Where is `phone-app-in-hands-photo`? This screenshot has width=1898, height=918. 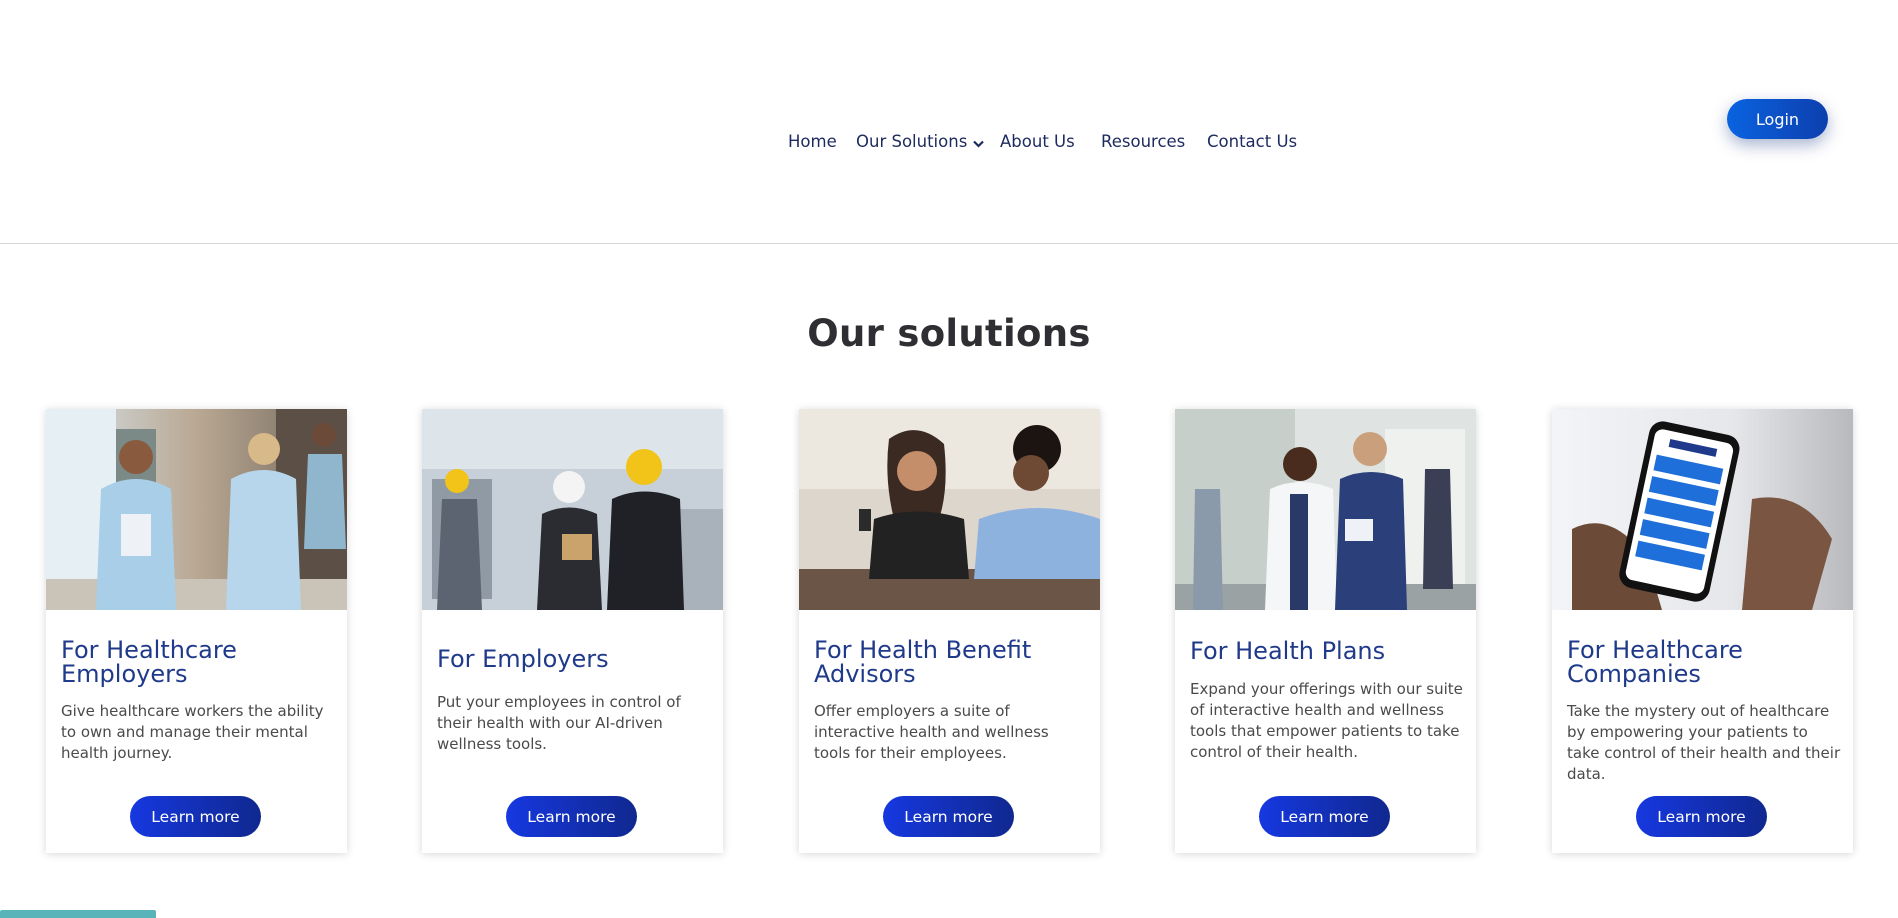
phone-app-in-hands-photo is located at coordinates (1702, 509).